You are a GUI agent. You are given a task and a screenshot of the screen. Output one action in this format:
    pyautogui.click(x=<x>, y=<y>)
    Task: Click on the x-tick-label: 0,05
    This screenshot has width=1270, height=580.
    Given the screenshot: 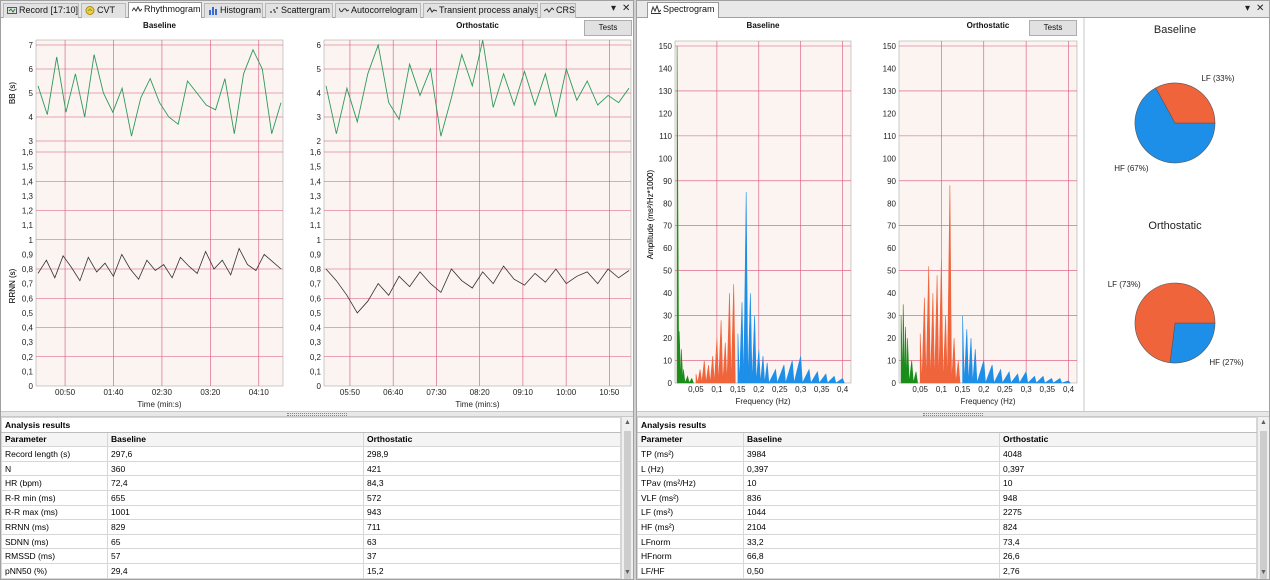 What is the action you would take?
    pyautogui.click(x=696, y=389)
    